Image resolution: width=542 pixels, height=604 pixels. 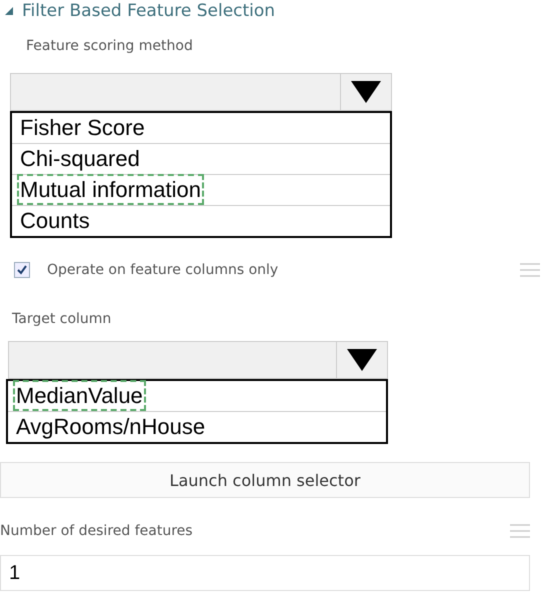 I want to click on dropdown-option: MedianValue, so click(x=197, y=396).